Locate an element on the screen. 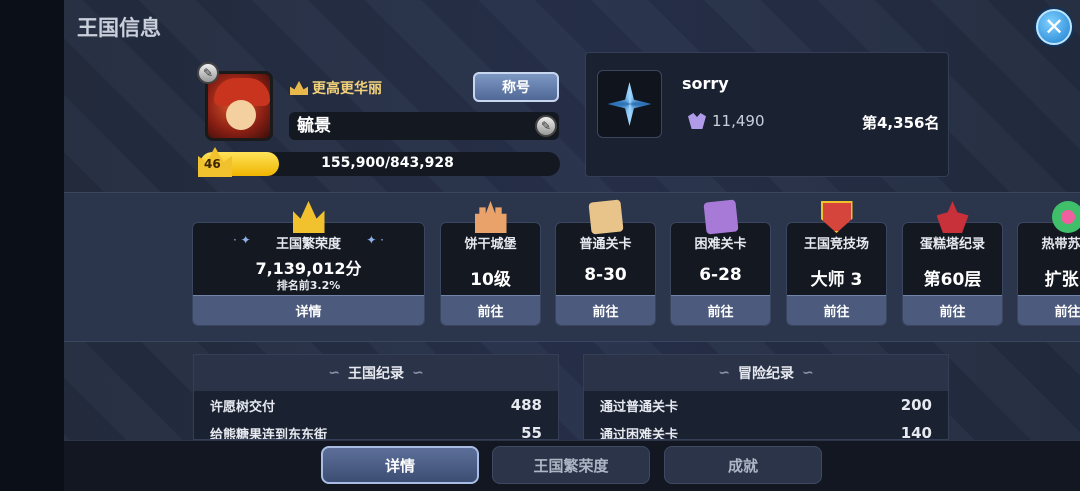 The image size is (1080, 491). title-button: 称号 is located at coordinates (516, 87).